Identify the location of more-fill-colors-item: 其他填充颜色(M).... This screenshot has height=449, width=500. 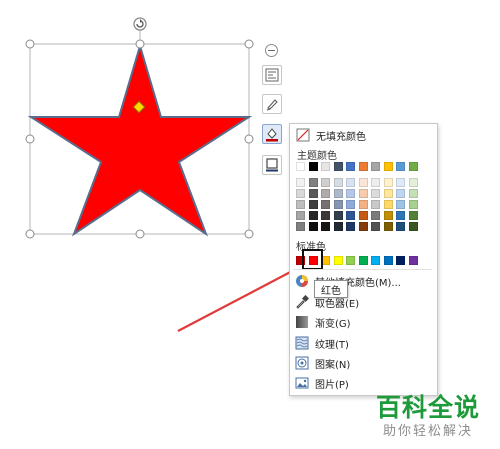
(362, 281).